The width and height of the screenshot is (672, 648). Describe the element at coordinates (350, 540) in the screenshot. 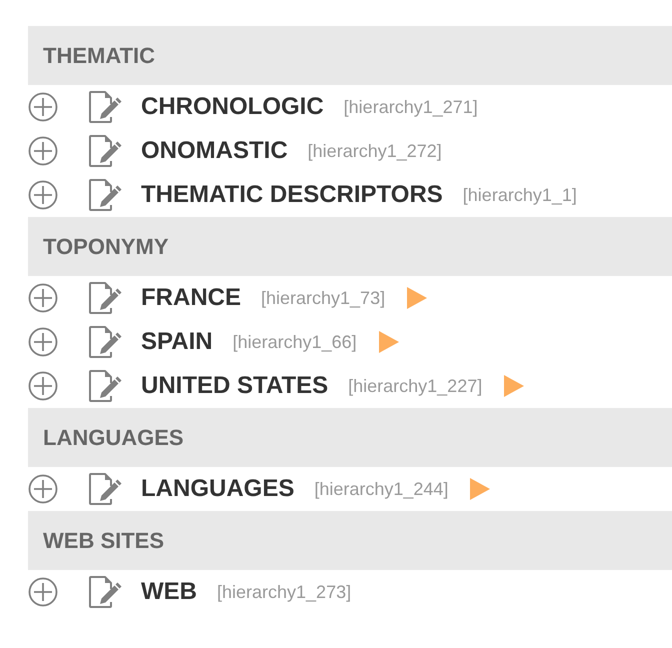

I see `section-header: WEB SITES` at that location.